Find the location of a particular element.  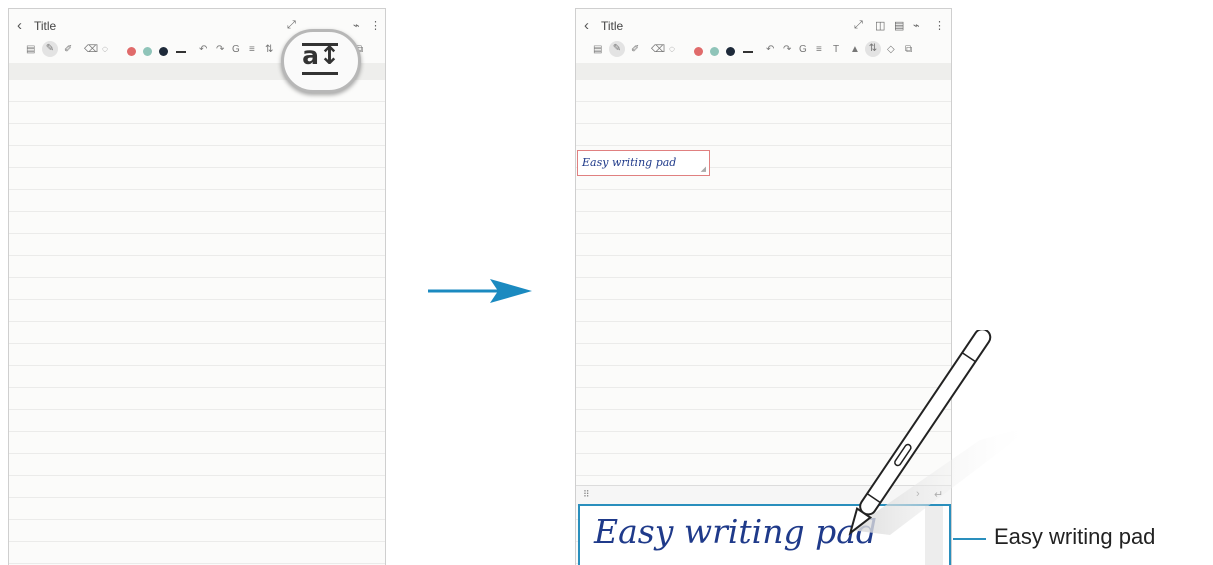

text-box: Easy writing pad ◢ is located at coordinates (643, 163).